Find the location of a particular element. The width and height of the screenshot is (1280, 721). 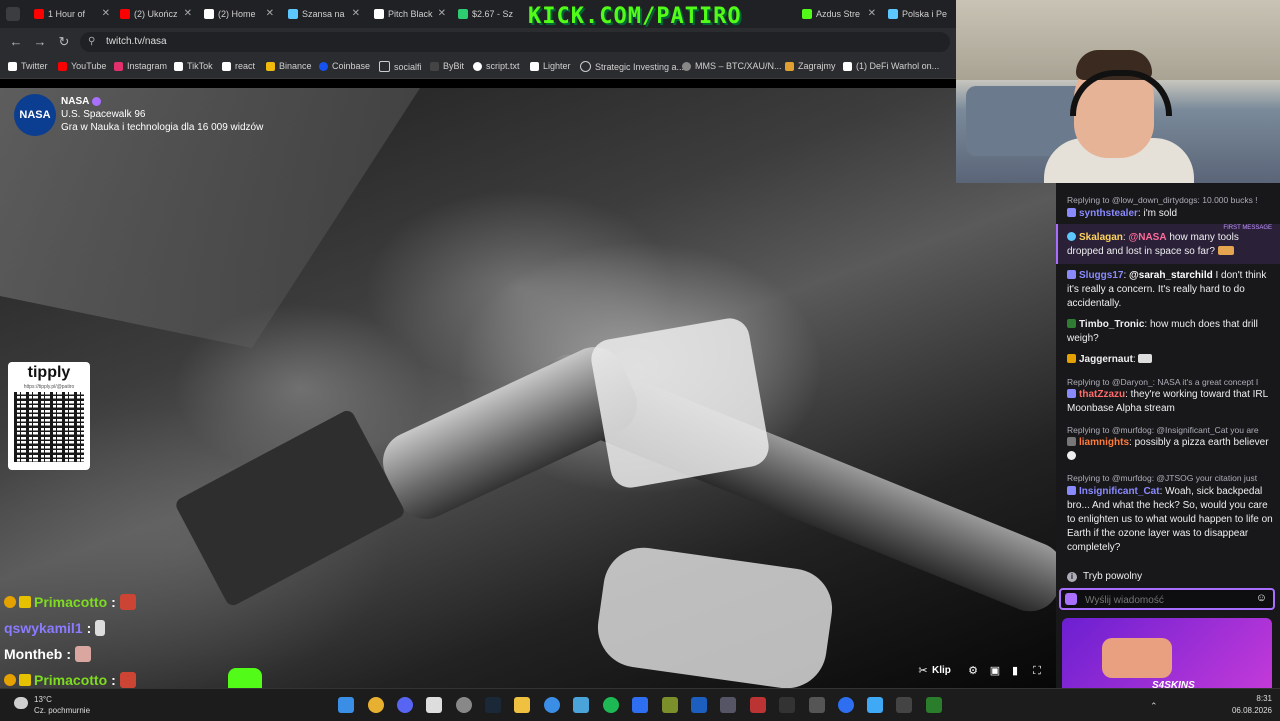

browser-tab: Pitch Black ✕ is located at coordinates (409, 14).